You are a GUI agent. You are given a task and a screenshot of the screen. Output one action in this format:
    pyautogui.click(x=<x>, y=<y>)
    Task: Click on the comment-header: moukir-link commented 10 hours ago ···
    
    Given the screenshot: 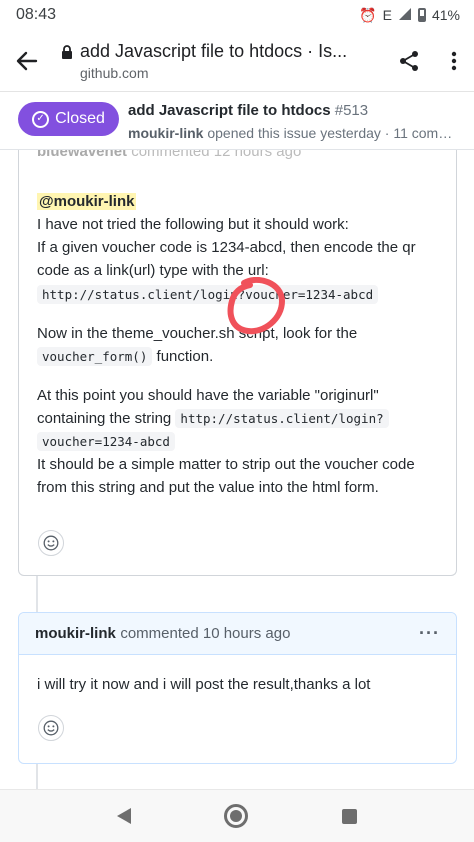 What is the action you would take?
    pyautogui.click(x=237, y=634)
    